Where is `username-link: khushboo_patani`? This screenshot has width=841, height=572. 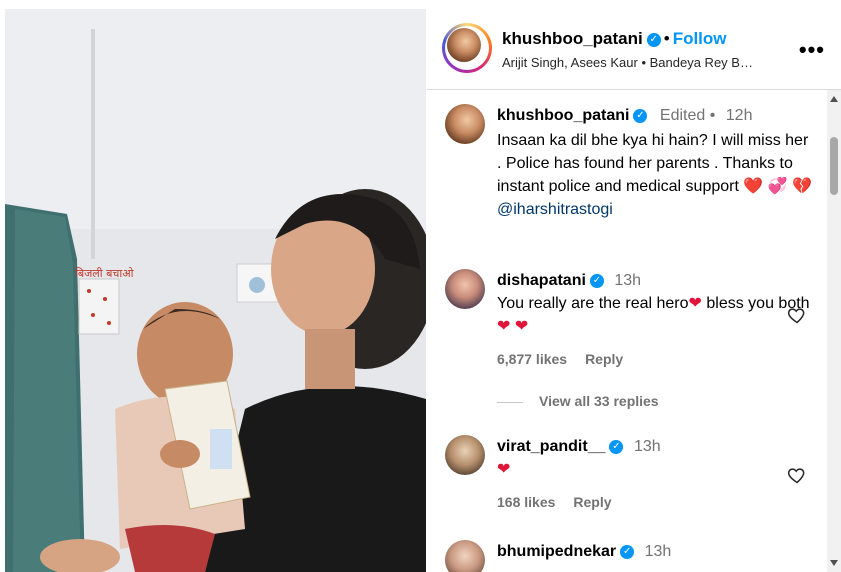
username-link: khushboo_patani is located at coordinates (572, 38).